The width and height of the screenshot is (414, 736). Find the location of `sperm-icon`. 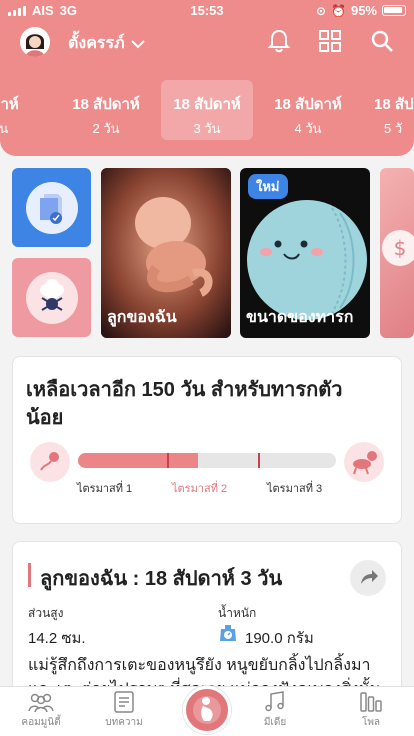

sperm-icon is located at coordinates (50, 462).